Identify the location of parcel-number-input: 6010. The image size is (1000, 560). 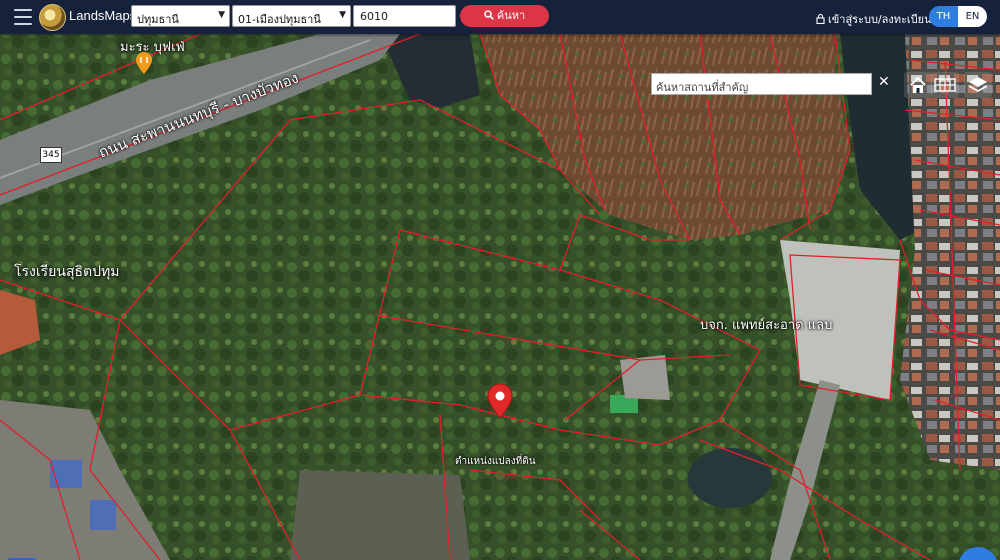
(404, 16).